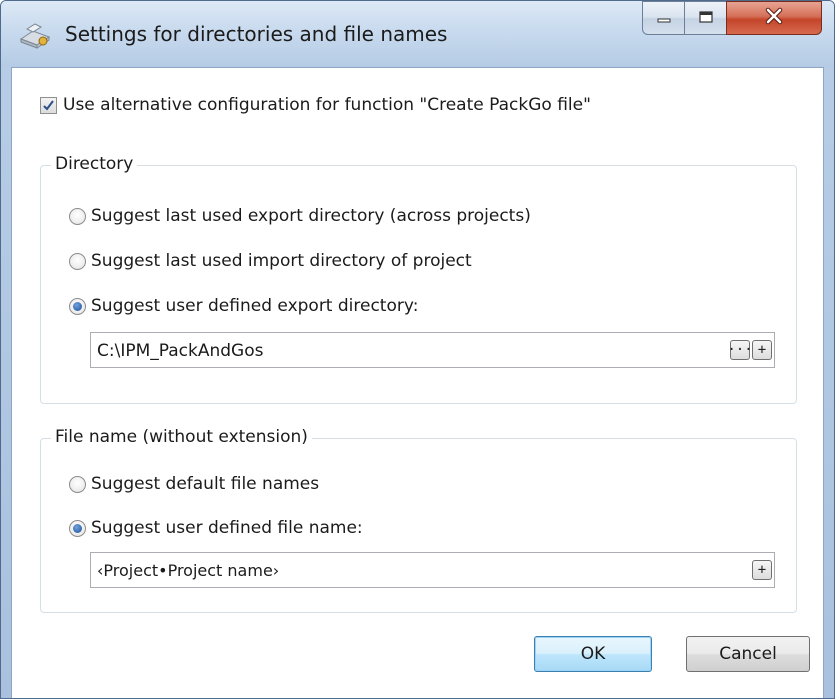 The width and height of the screenshot is (835, 699). I want to click on export-directory-value: C:\IPM_PackAndGos, so click(180, 351).